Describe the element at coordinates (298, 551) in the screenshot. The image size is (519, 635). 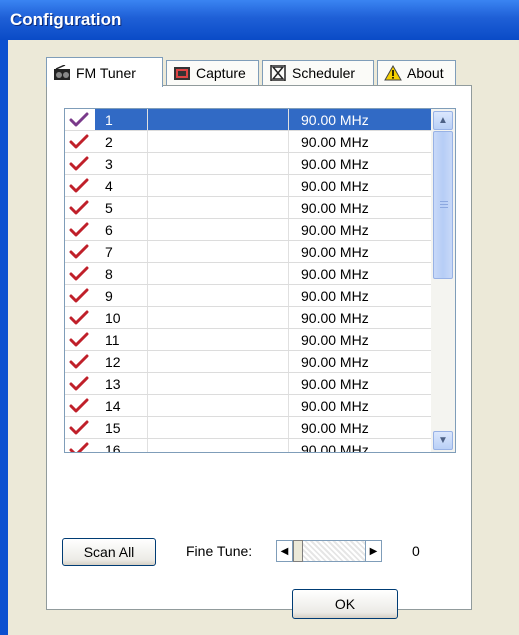
I see `slider-thumb` at that location.